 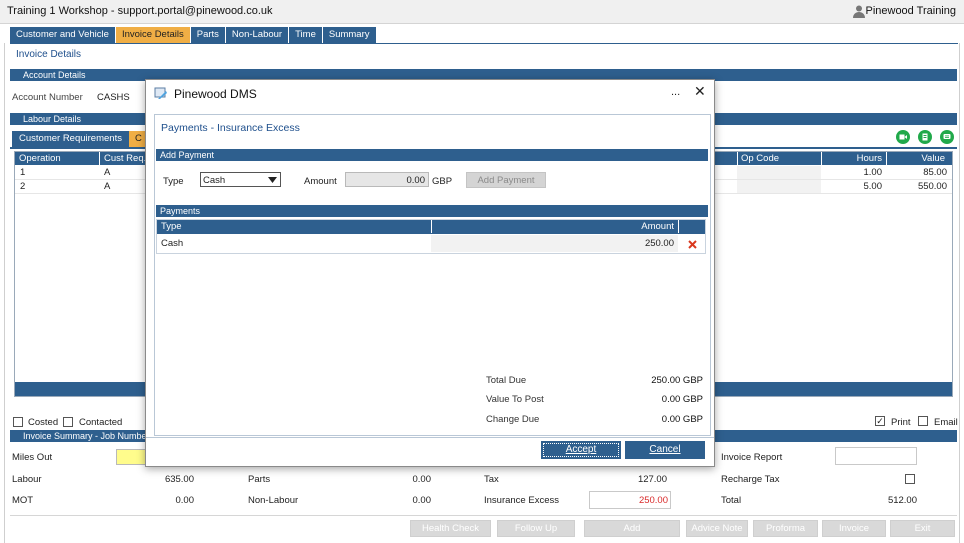 I want to click on table-row: Cash 250.00, so click(x=431, y=244).